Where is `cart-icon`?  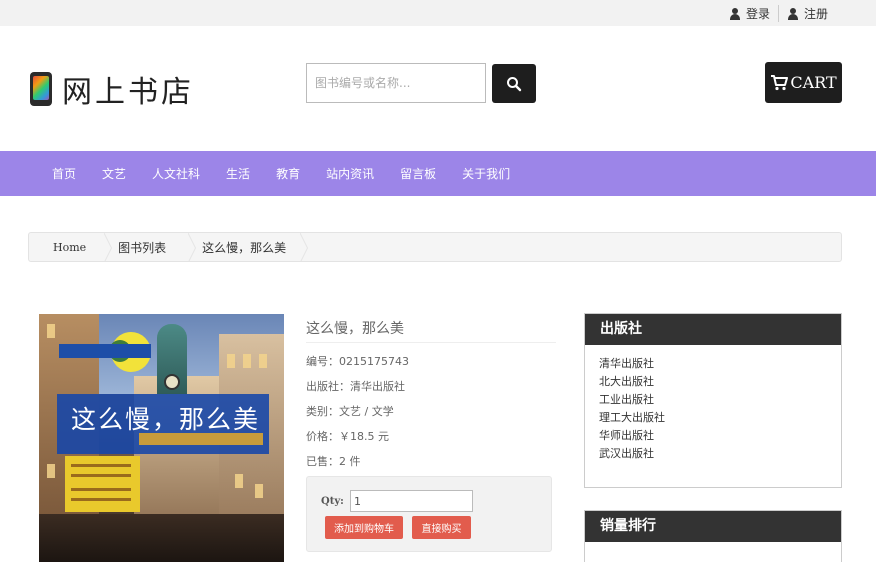 cart-icon is located at coordinates (780, 82).